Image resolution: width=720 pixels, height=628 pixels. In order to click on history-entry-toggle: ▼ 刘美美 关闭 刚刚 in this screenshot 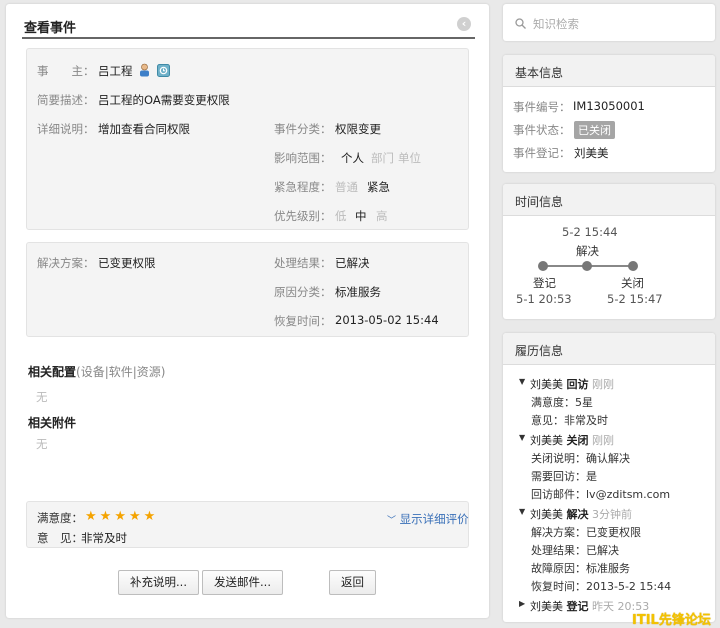, I will do `click(566, 440)`.